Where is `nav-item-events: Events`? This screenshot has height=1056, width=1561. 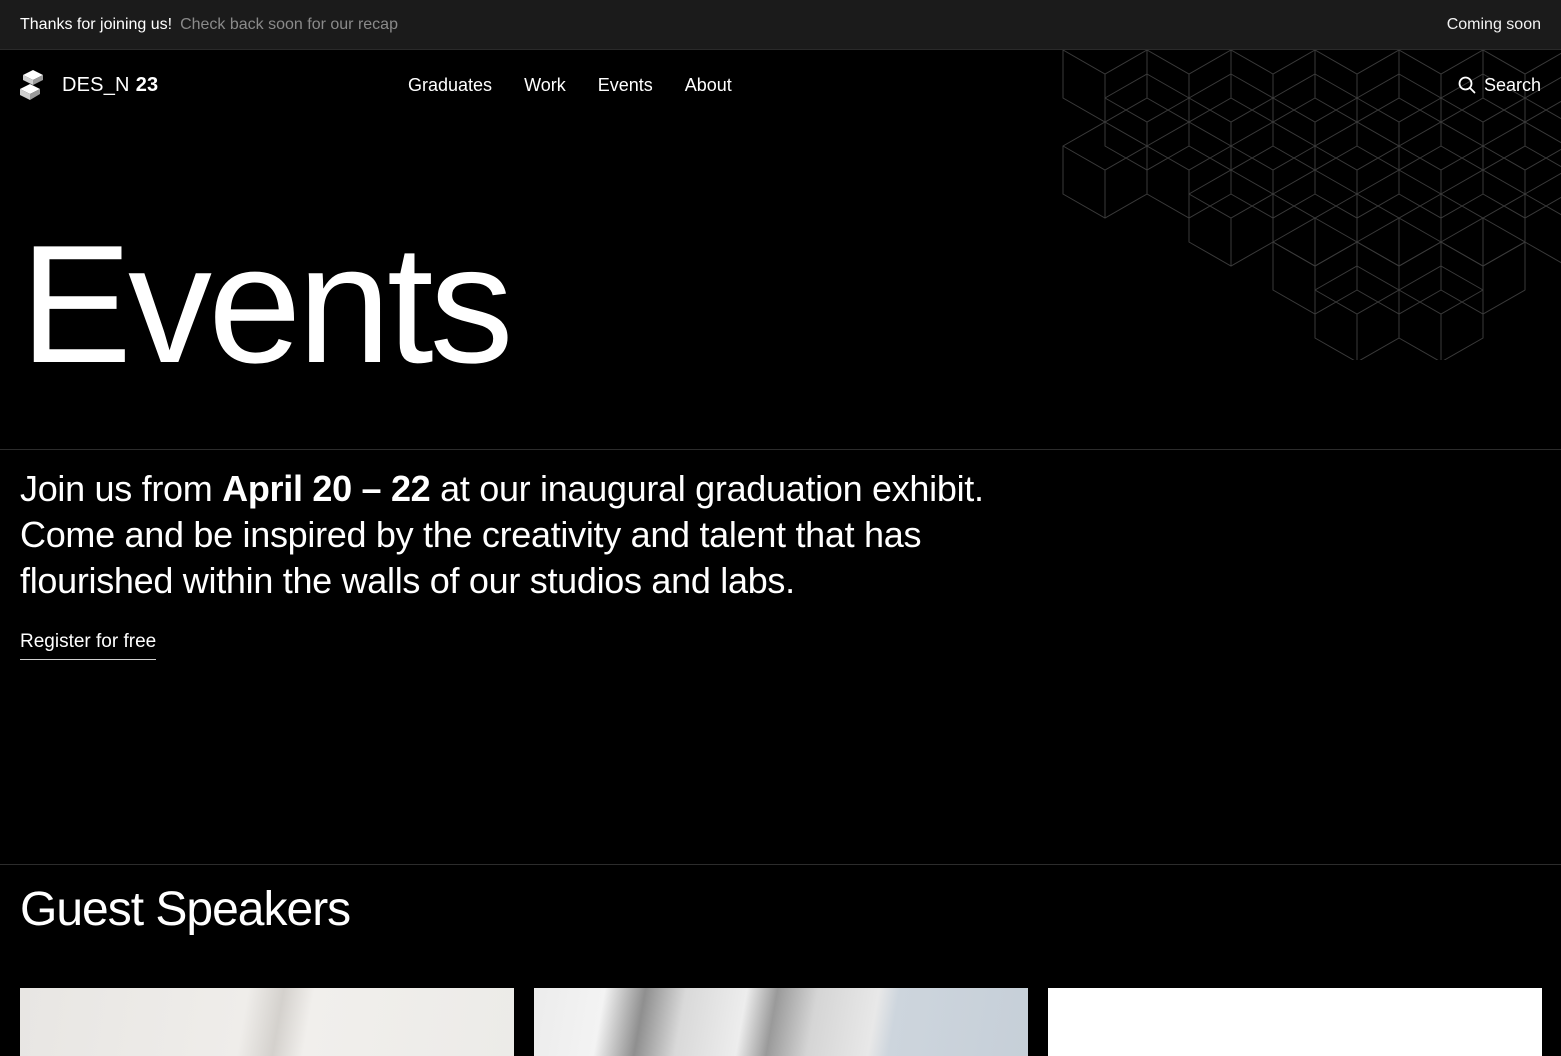 nav-item-events: Events is located at coordinates (625, 85).